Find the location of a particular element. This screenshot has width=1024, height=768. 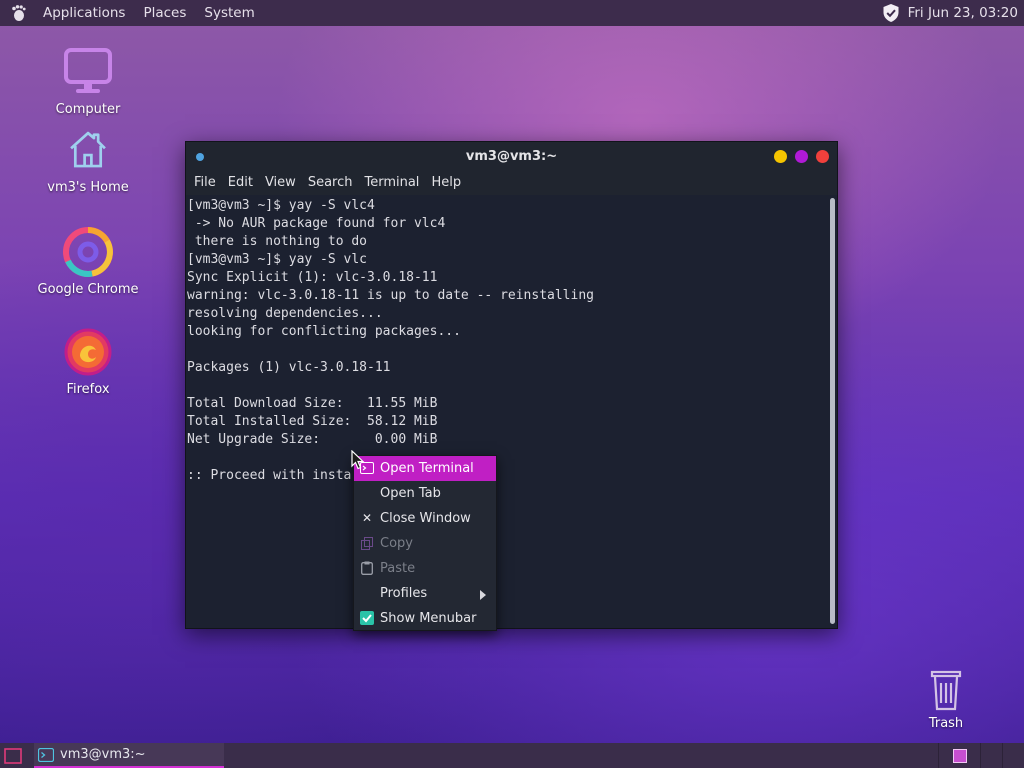

menu-item-paste: Paste is located at coordinates (425, 568).